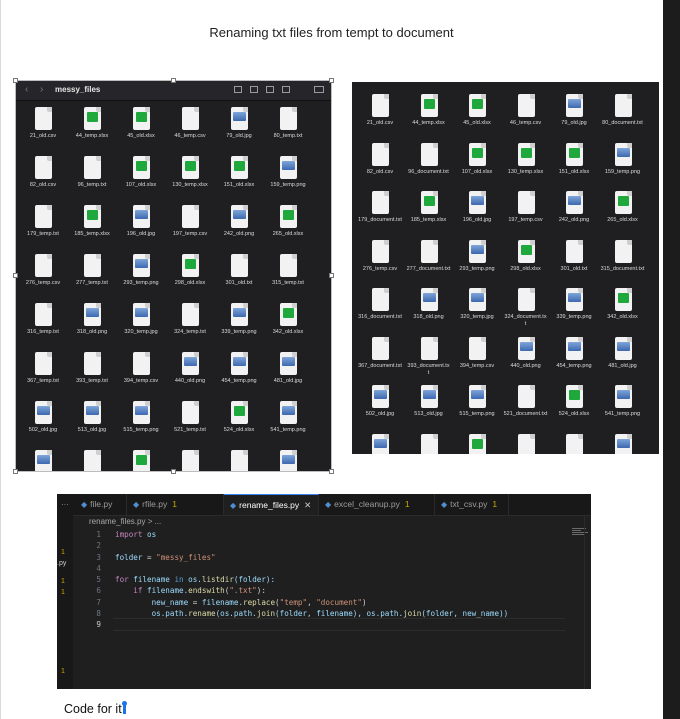 The height and width of the screenshot is (719, 680). Describe the element at coordinates (43, 376) in the screenshot. I see `file-item: 367_temp.txt` at that location.